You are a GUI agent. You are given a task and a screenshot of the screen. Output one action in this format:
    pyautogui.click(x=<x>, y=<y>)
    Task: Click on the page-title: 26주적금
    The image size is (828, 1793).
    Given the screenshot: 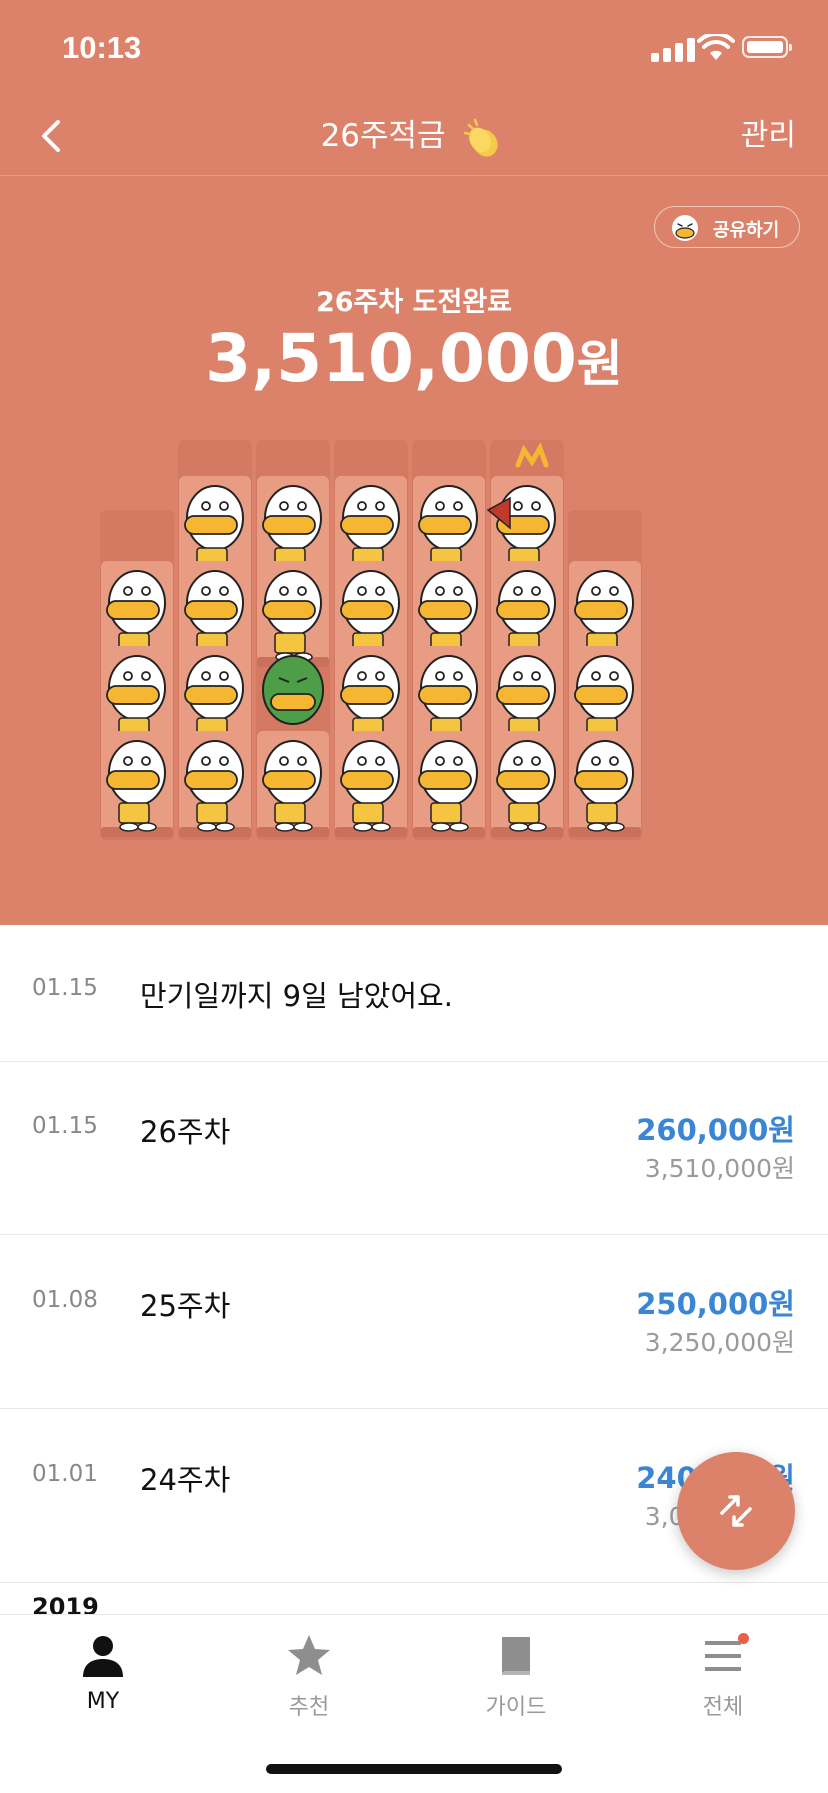 What is the action you would take?
    pyautogui.click(x=414, y=135)
    